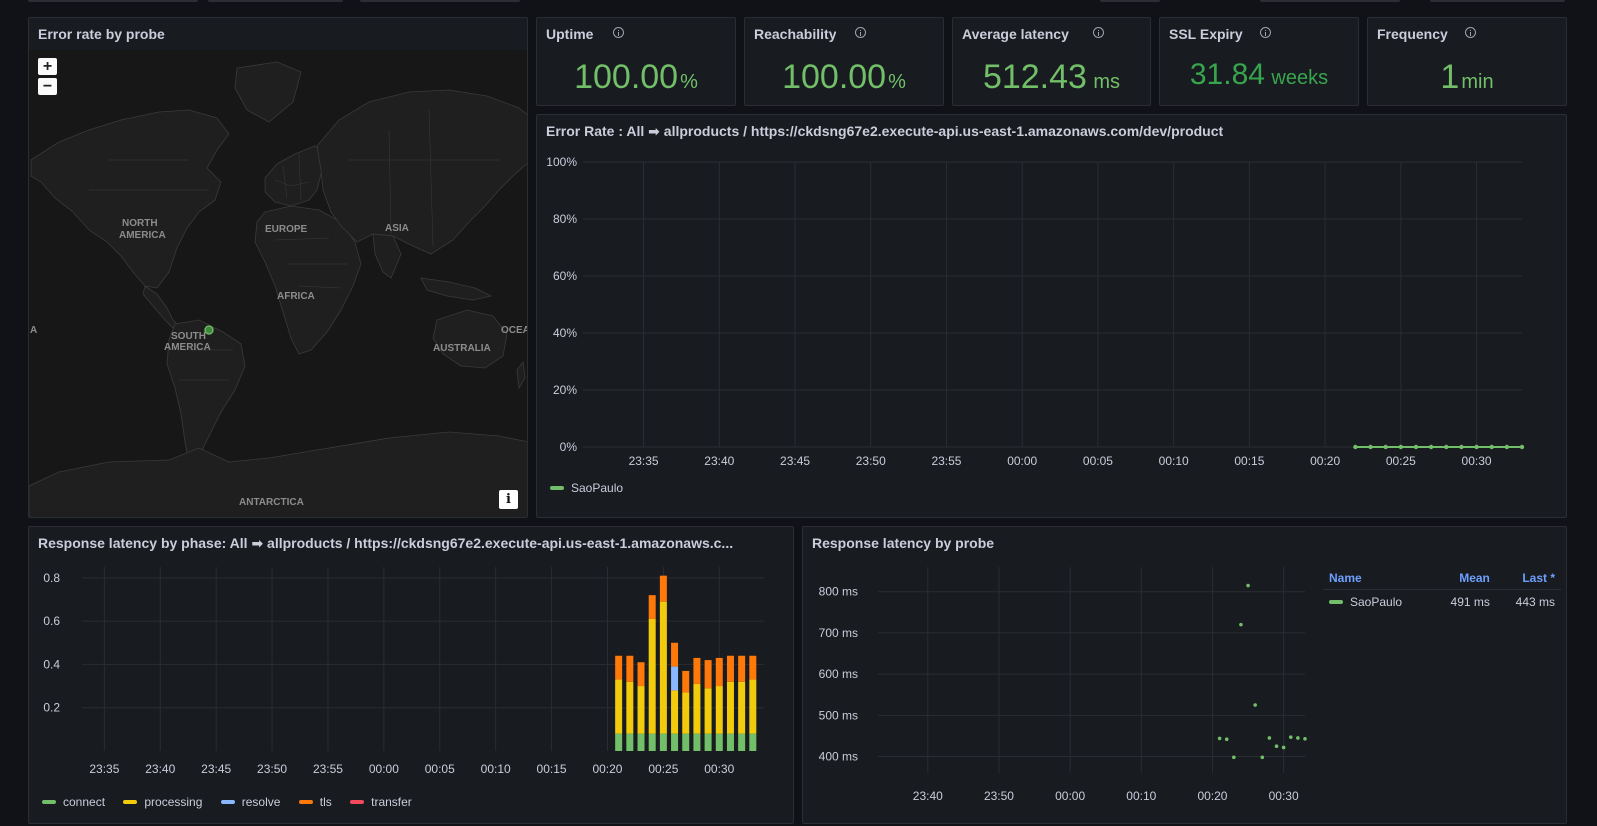  I want to click on column-header-last: Last *, so click(1528, 578).